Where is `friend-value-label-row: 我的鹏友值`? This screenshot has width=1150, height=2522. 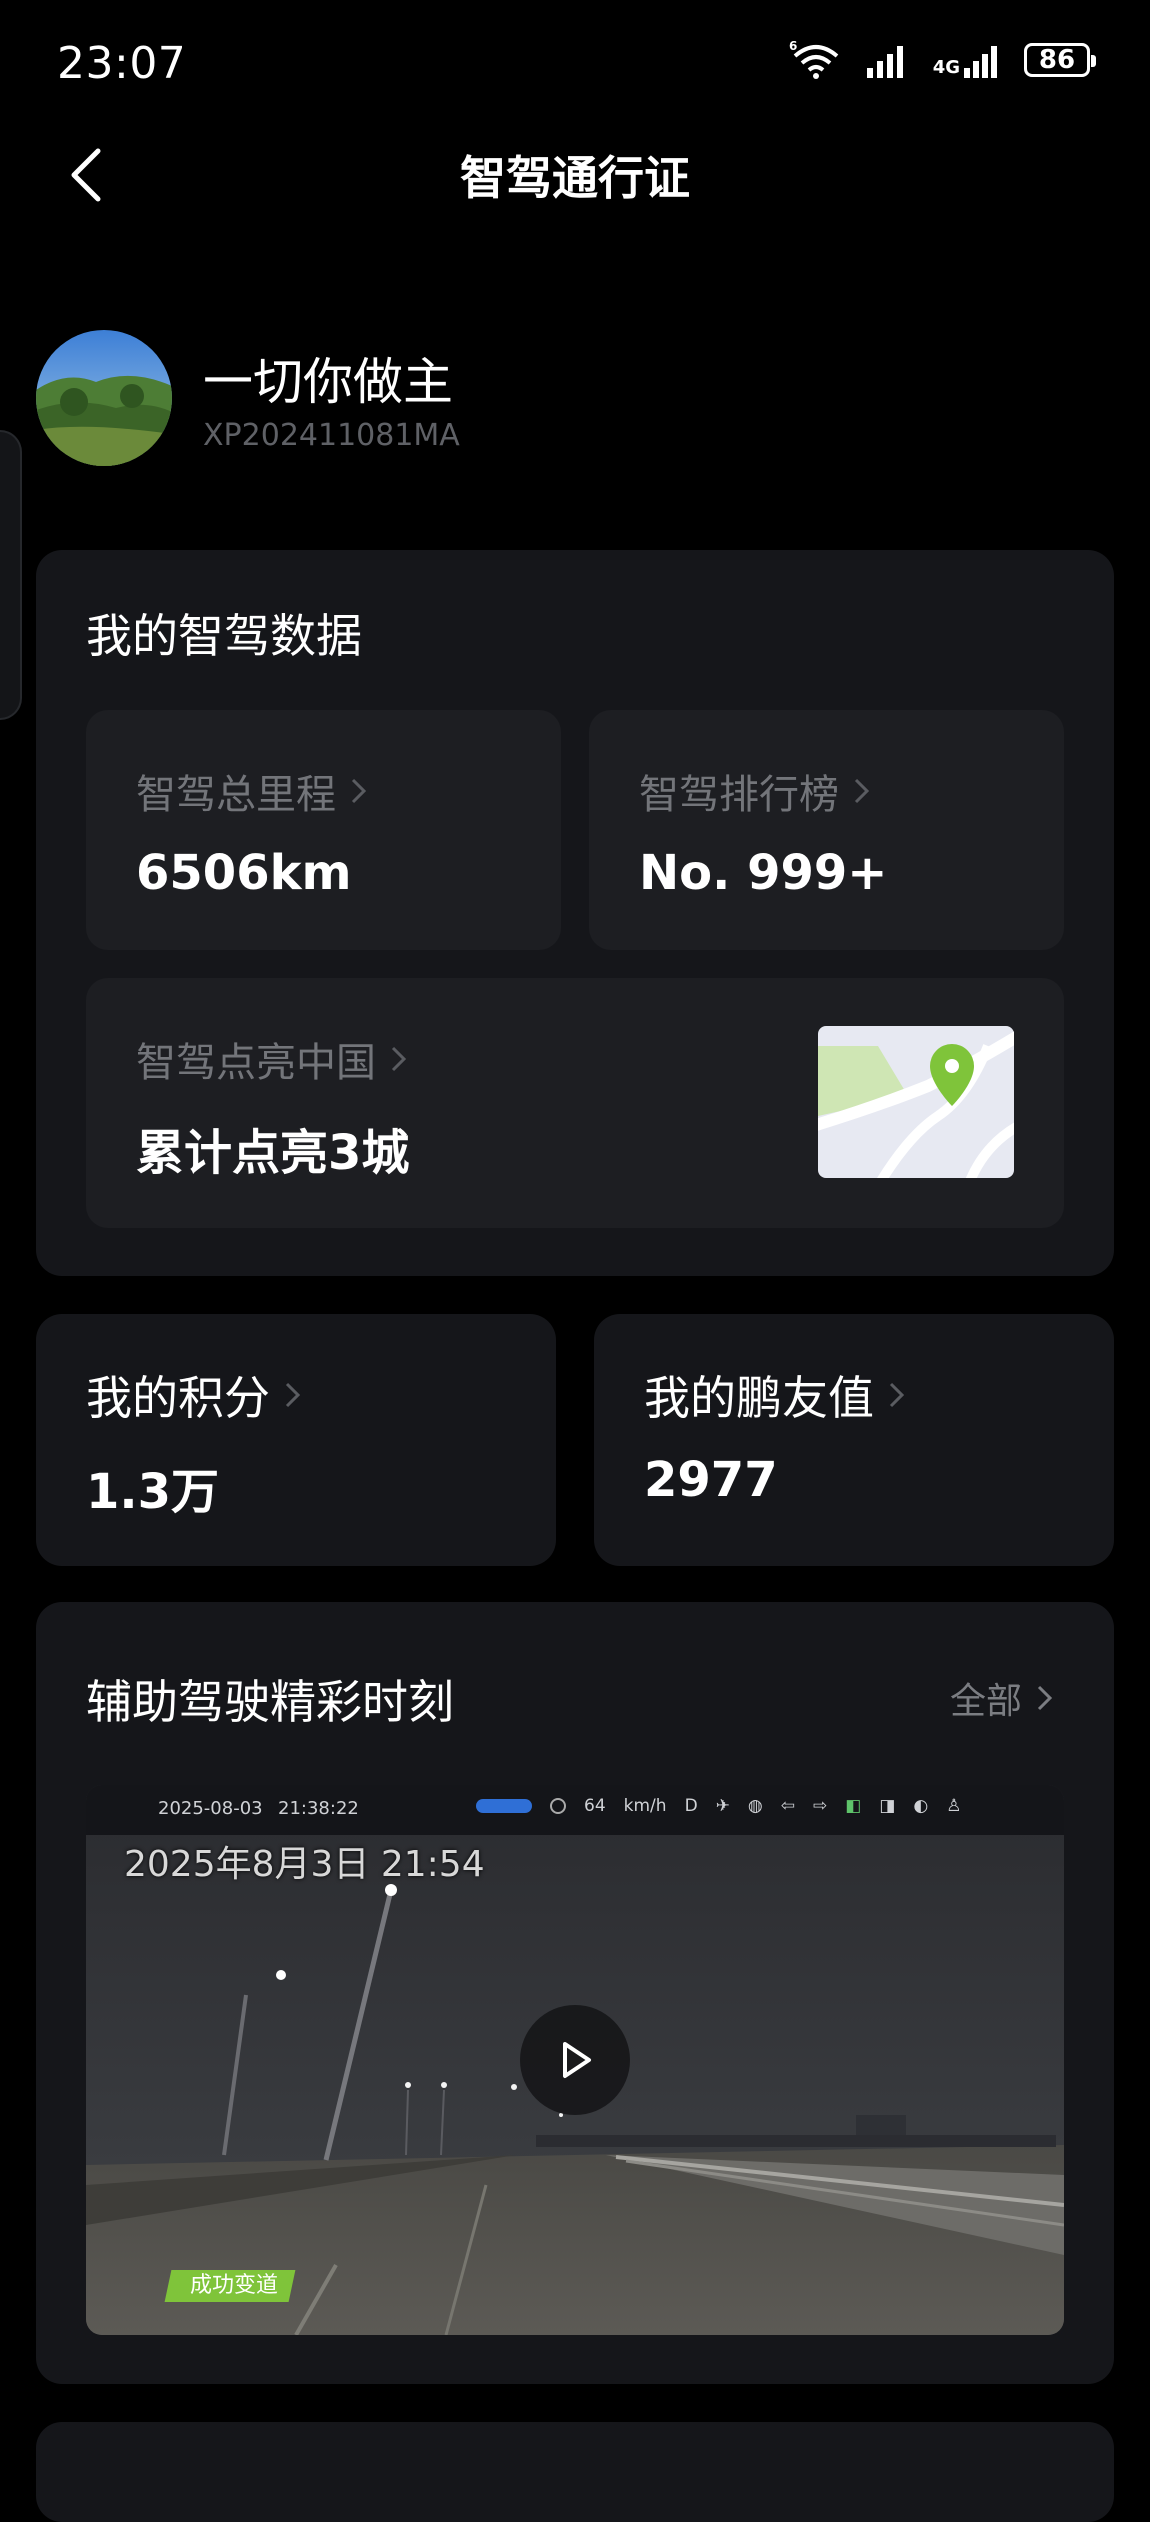 friend-value-label-row: 我的鹏友值 is located at coordinates (775, 1395).